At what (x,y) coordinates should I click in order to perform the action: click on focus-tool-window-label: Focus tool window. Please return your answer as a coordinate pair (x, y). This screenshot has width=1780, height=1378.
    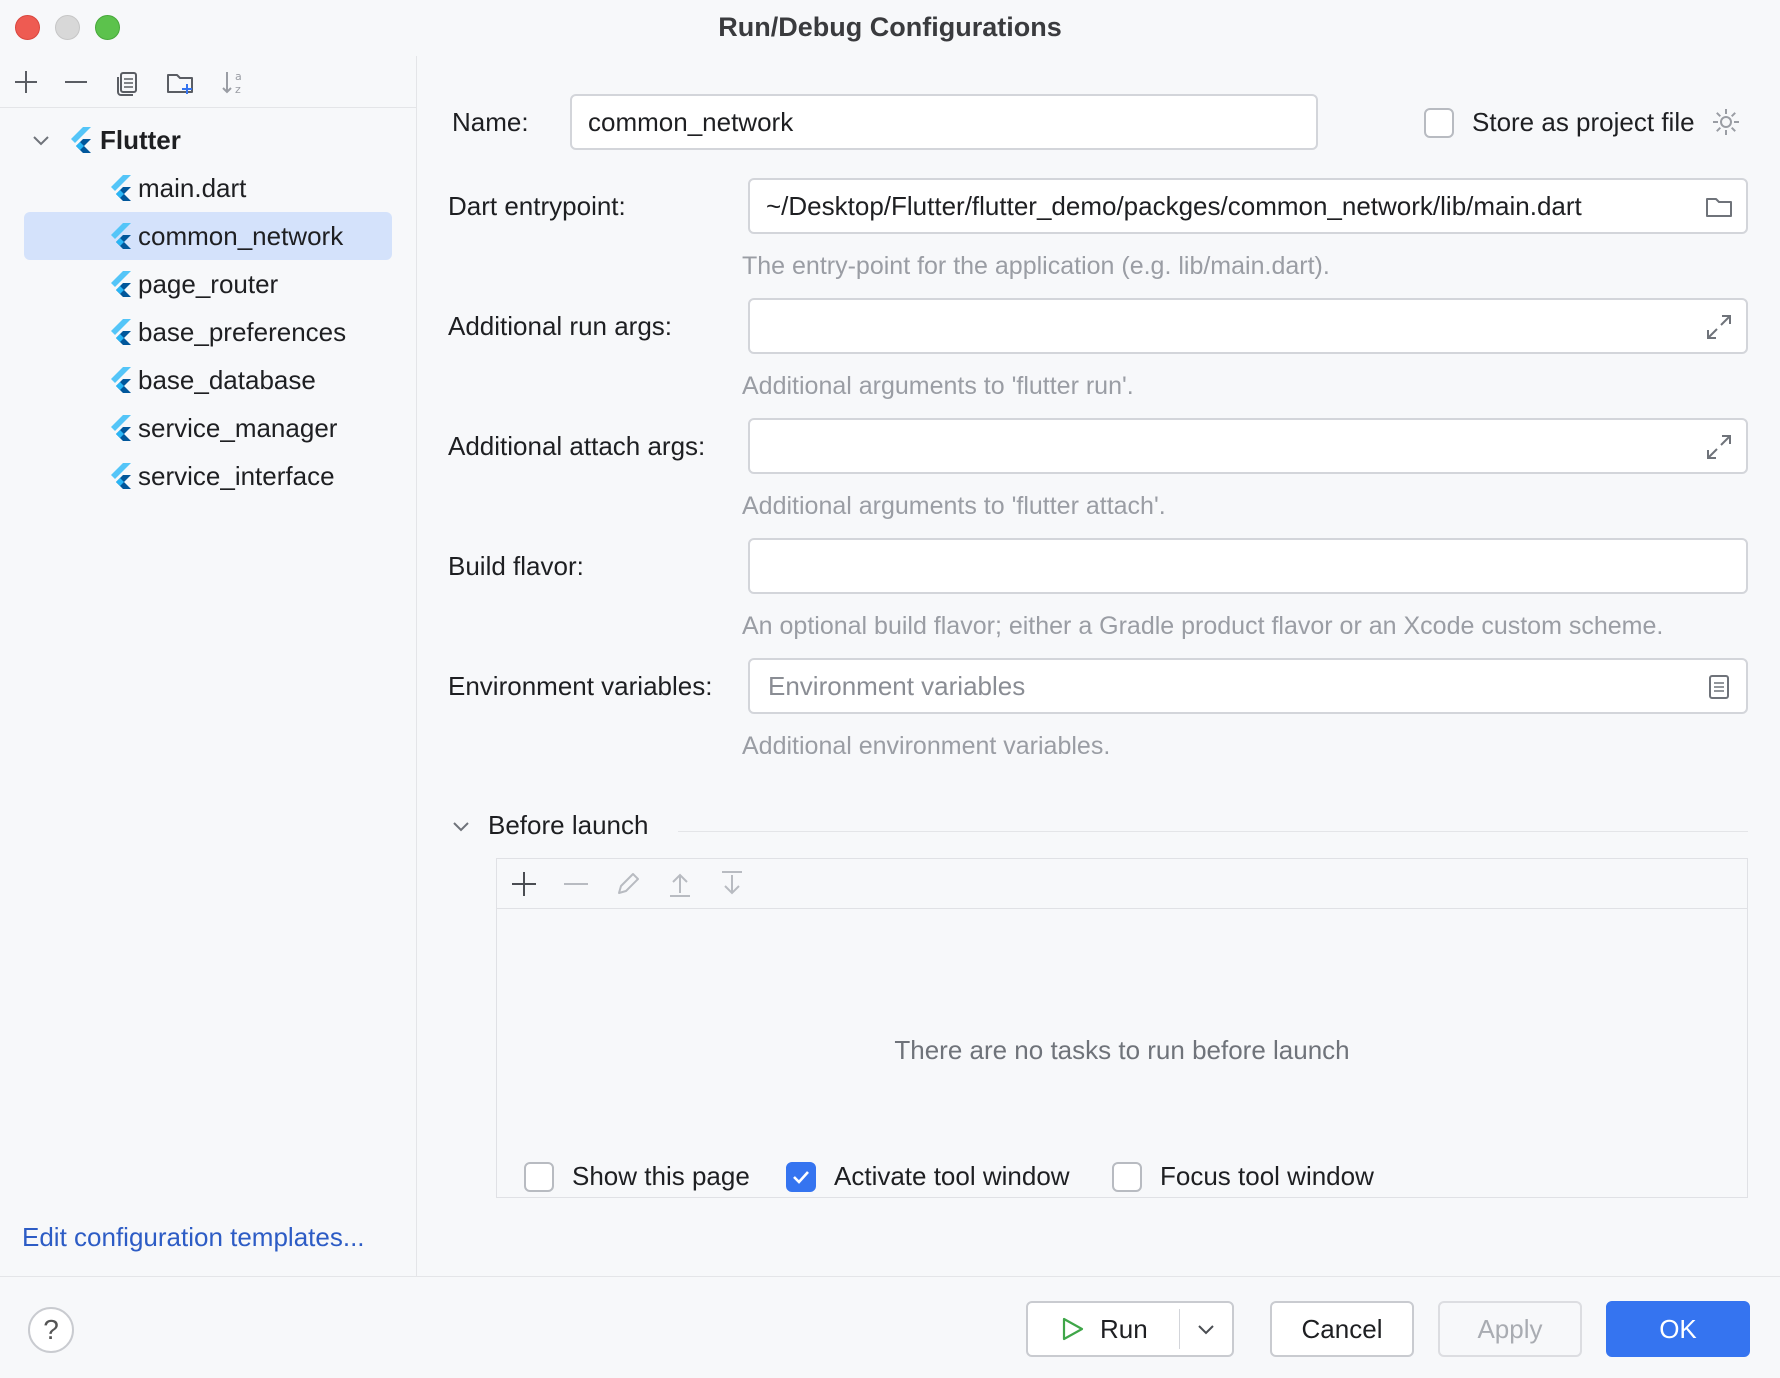
    Looking at the image, I should click on (1267, 1176).